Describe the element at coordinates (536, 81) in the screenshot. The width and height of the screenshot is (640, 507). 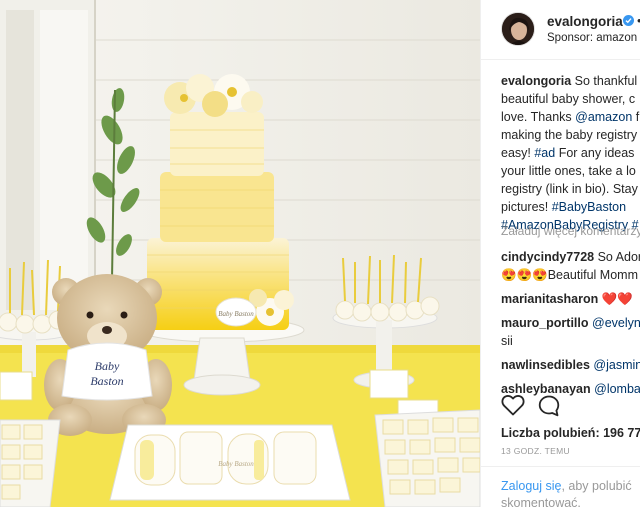
I see `caption-username: evalongoria` at that location.